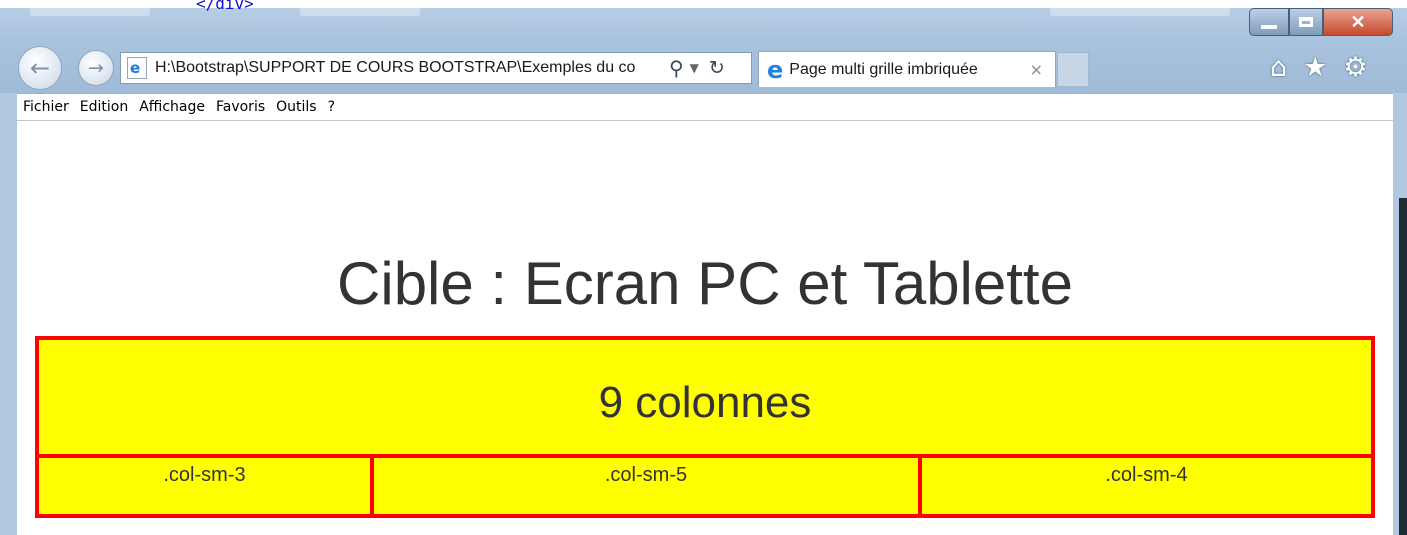 The image size is (1407, 535). Describe the element at coordinates (296, 107) in the screenshot. I see `menu-item-outils: Outils` at that location.